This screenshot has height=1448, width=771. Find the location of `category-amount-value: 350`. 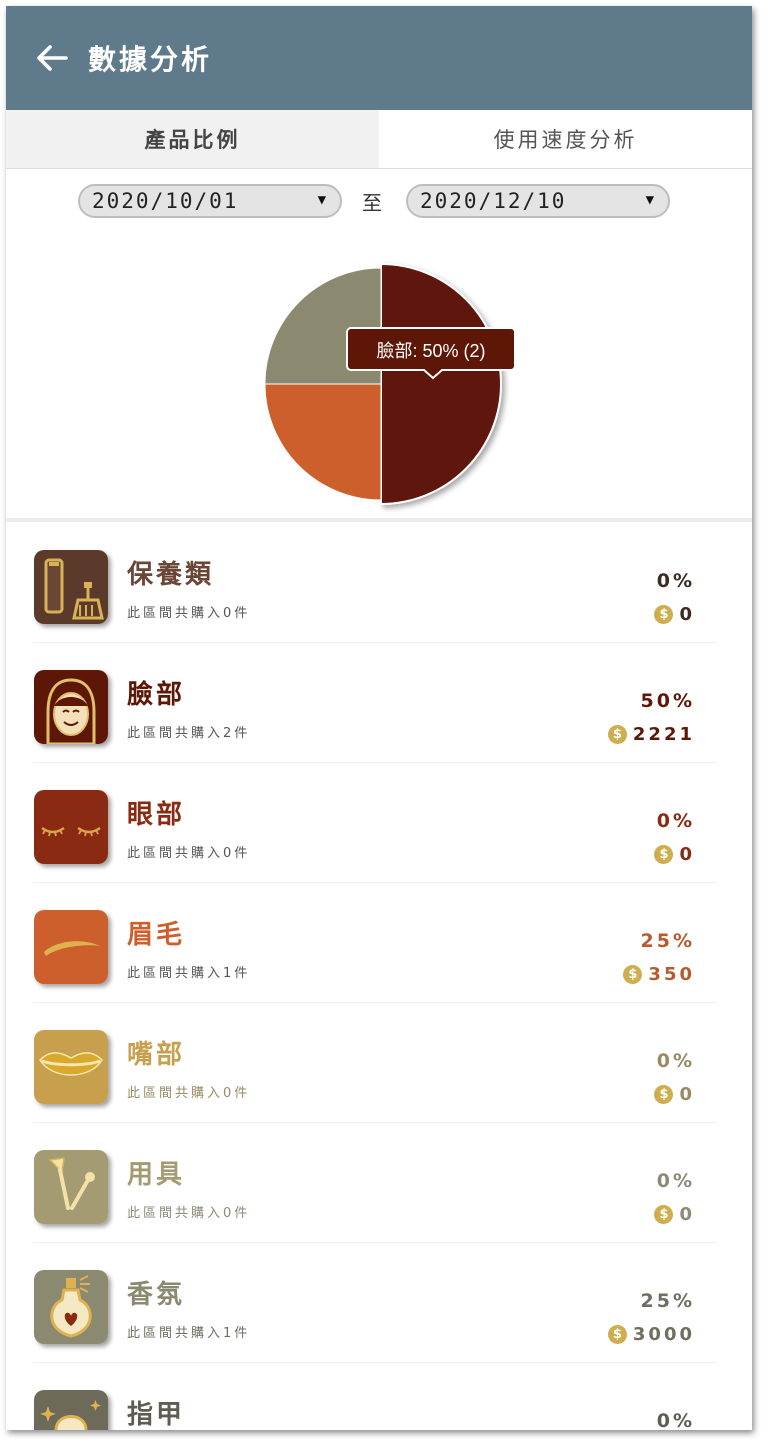

category-amount-value: 350 is located at coordinates (671, 974).